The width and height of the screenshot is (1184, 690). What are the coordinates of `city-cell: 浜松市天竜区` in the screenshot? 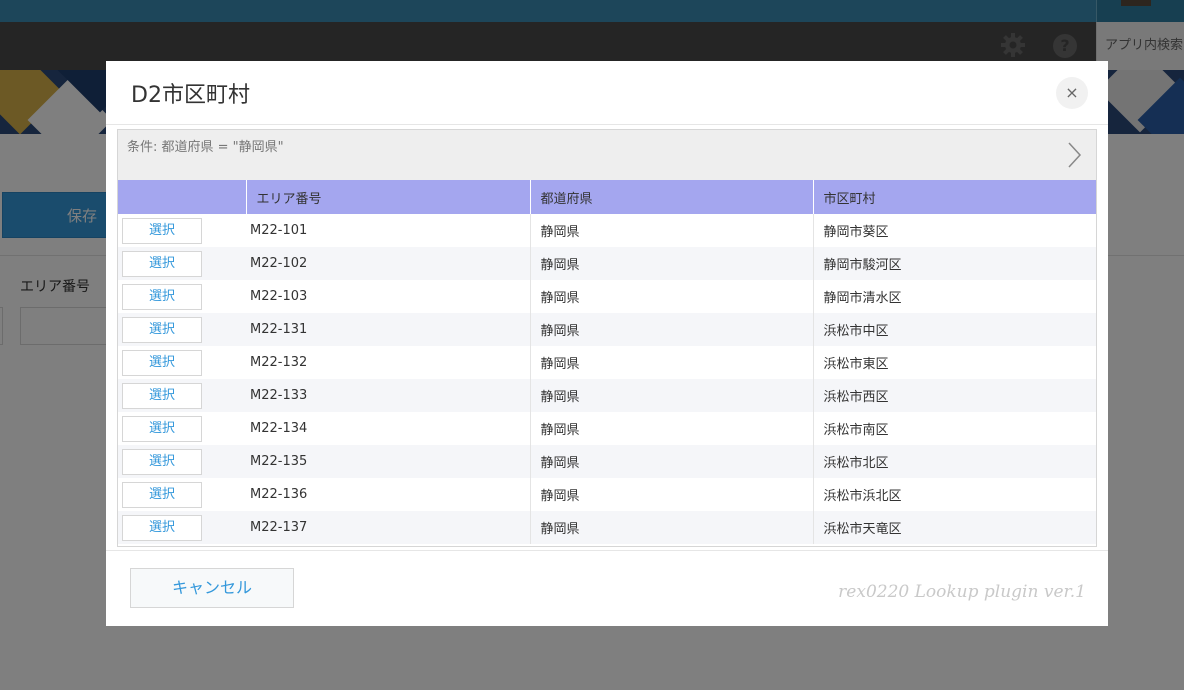 It's located at (954, 527).